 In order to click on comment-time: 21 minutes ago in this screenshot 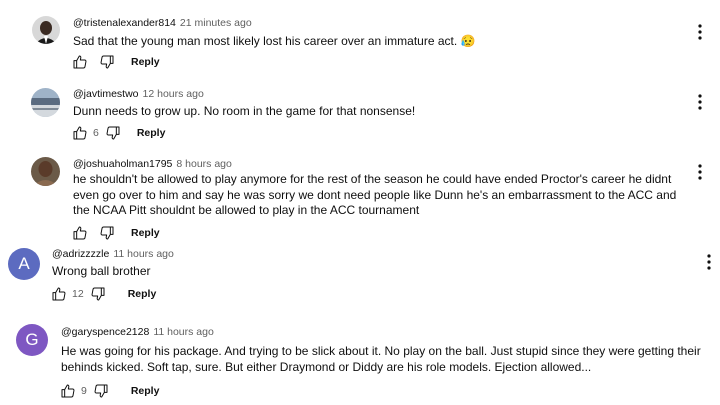, I will do `click(216, 23)`.